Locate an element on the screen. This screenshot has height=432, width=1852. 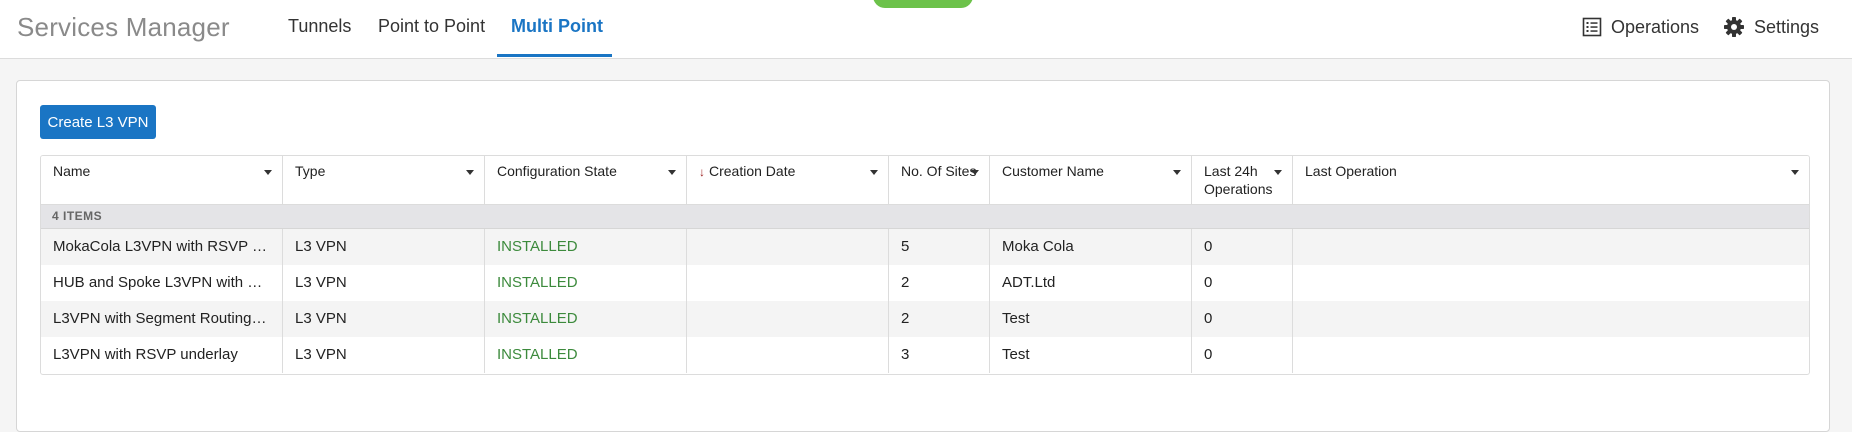
column-header-creation-date: ↓ Creation Date is located at coordinates (788, 180).